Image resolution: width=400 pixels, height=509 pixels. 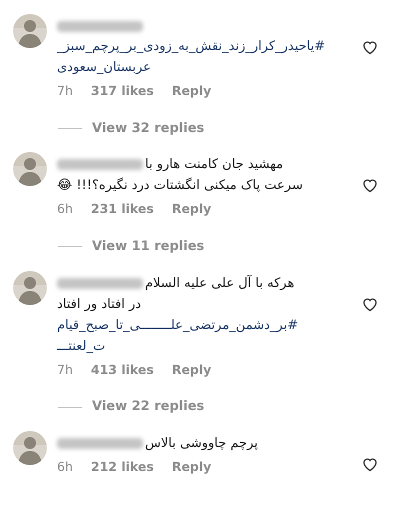 What do you see at coordinates (180, 186) in the screenshot?
I see `comment-text: سرعت پاک میکنی انگشتات درد نگیره؟!!! 😂` at bounding box center [180, 186].